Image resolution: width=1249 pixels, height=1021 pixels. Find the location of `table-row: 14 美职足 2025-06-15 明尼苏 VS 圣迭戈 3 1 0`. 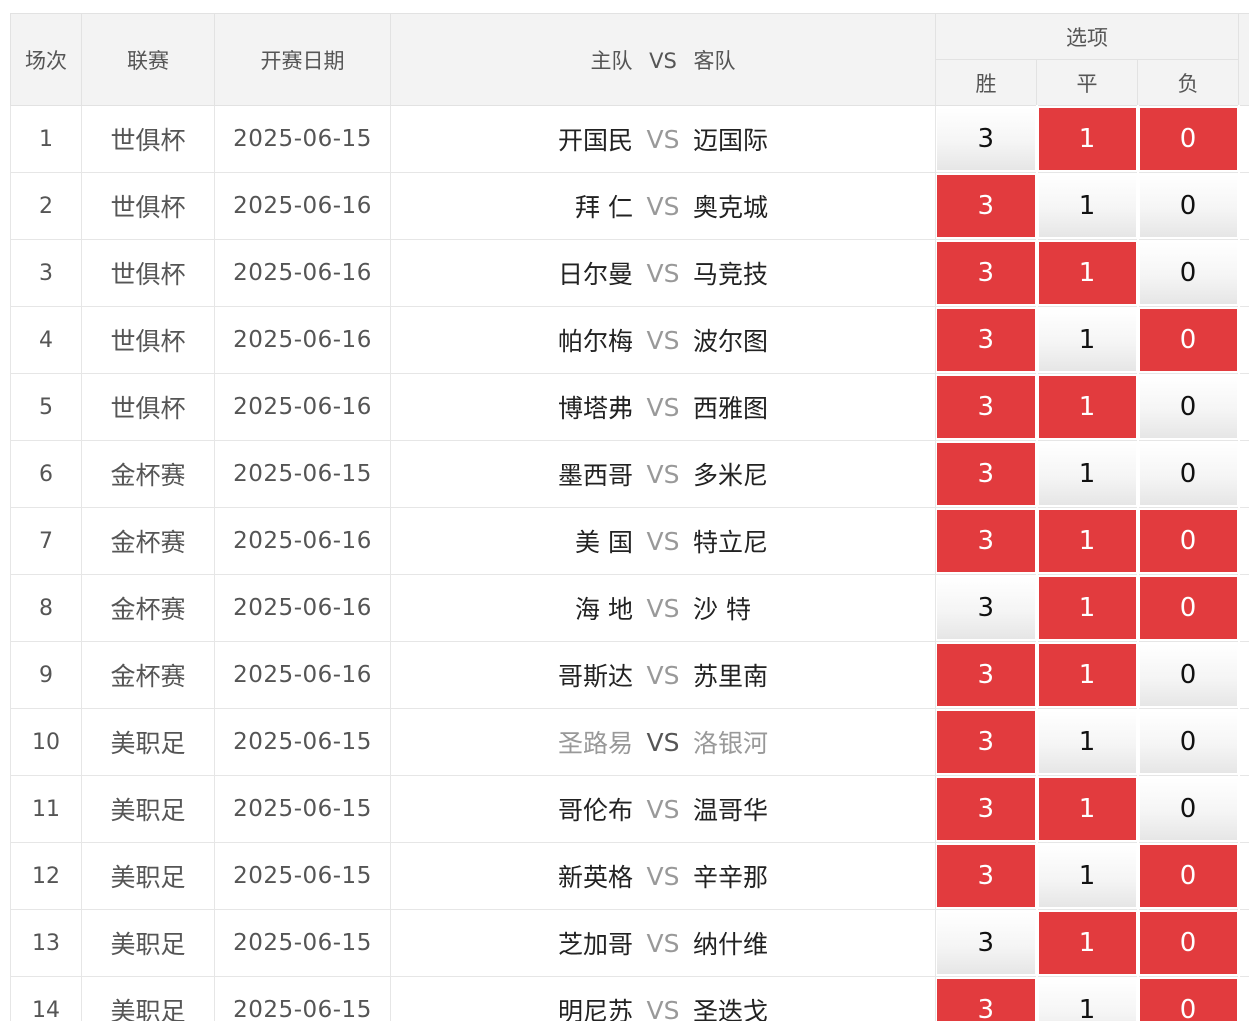

table-row: 14 美职足 2025-06-15 明尼苏 VS 圣迭戈 3 1 0 is located at coordinates (629, 998).